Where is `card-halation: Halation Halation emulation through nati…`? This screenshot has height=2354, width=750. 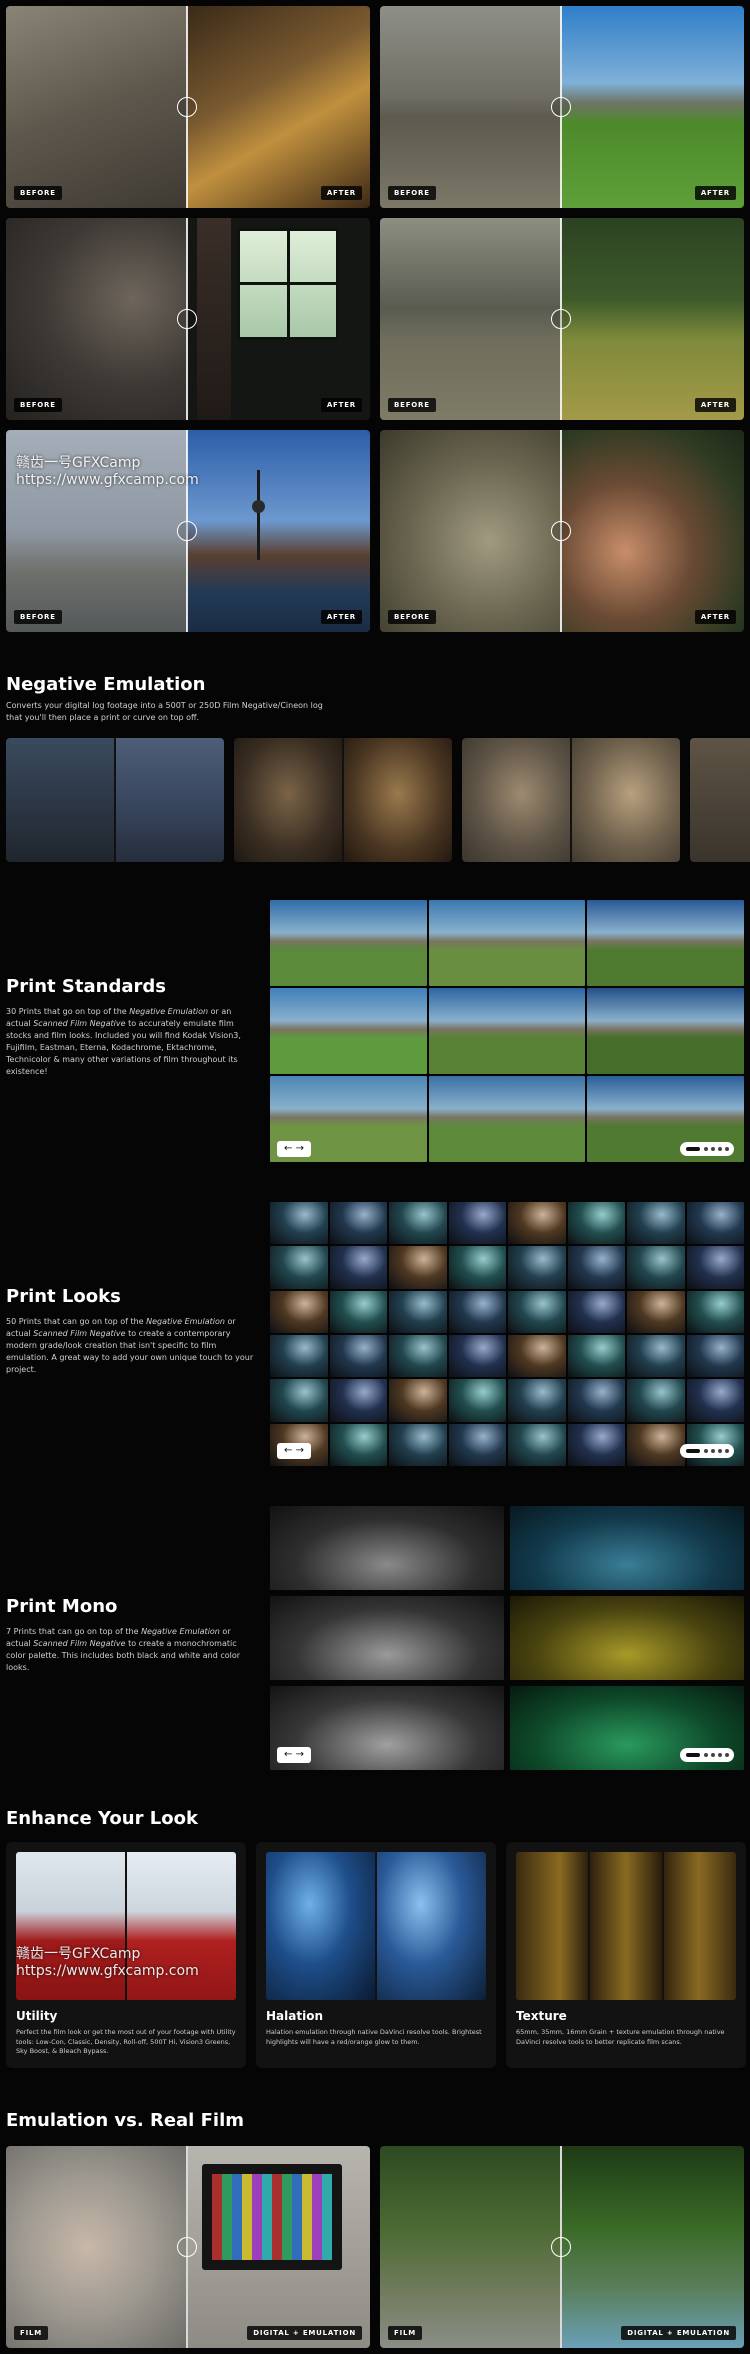
card-halation: Halation Halation emulation through nati… is located at coordinates (376, 1955).